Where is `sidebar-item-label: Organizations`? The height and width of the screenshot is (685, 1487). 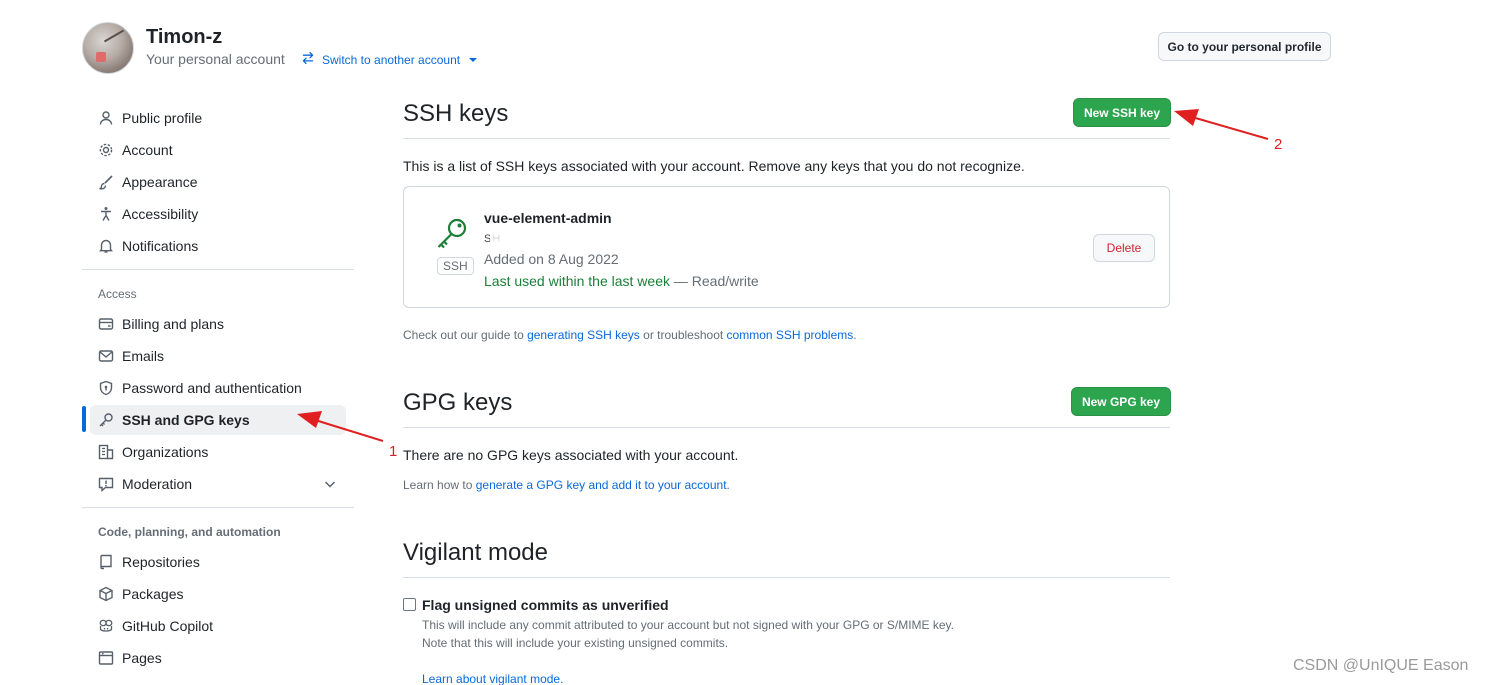 sidebar-item-label: Organizations is located at coordinates (165, 452).